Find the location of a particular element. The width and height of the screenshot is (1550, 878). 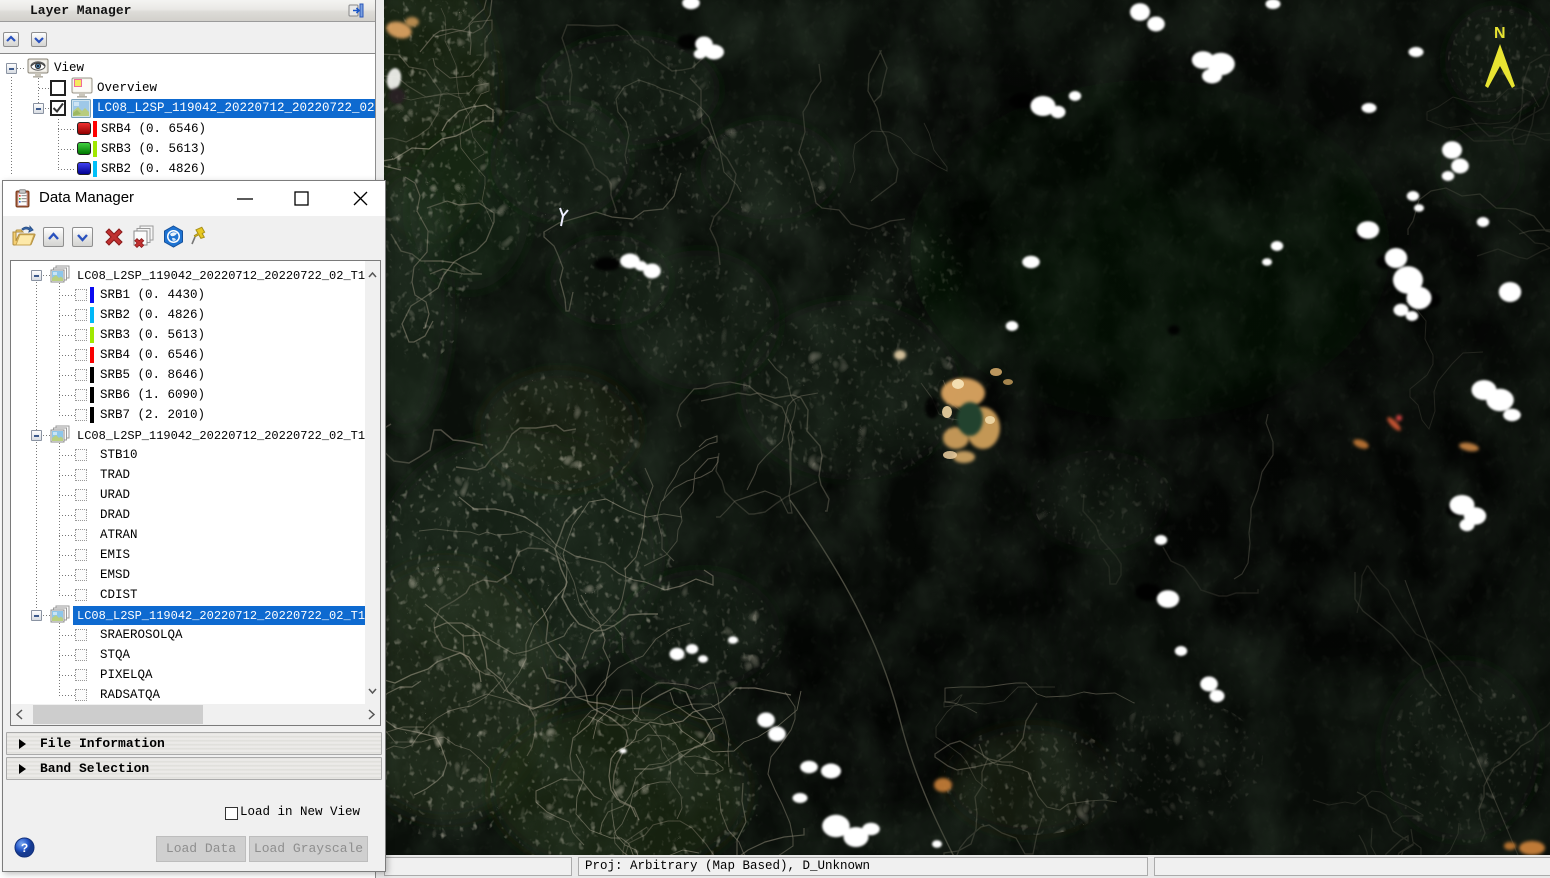

svg-text: N is located at coordinates (1500, 33).